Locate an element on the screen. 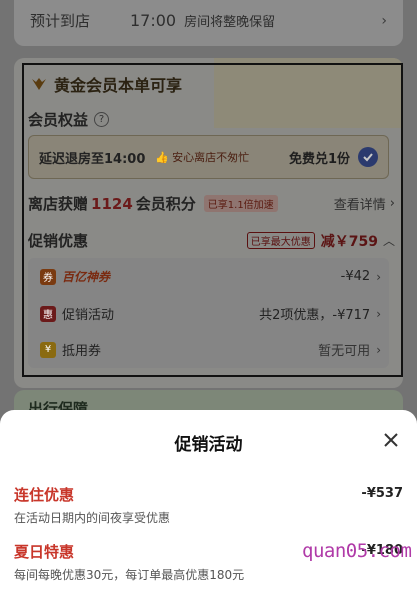 The image size is (417, 589). sheet-item-consecutive-stay: 连住优惠 在活动日期内的间夜享受优惠 -¥537 is located at coordinates (208, 505).